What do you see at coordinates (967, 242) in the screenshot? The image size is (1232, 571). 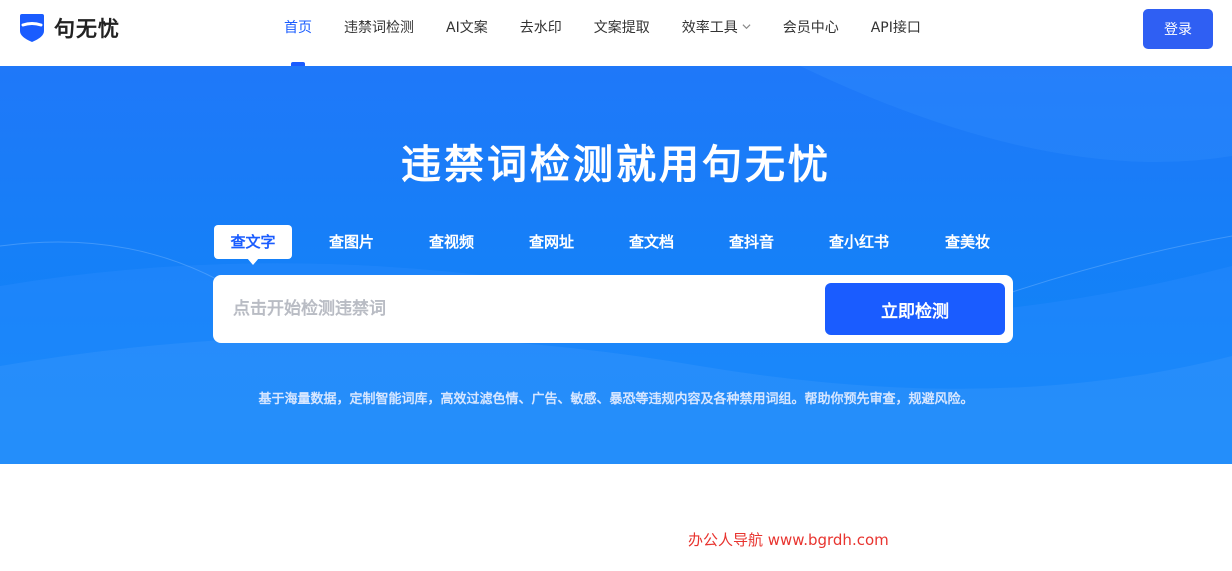 I see `tab-cosmetics: 查美妆` at bounding box center [967, 242].